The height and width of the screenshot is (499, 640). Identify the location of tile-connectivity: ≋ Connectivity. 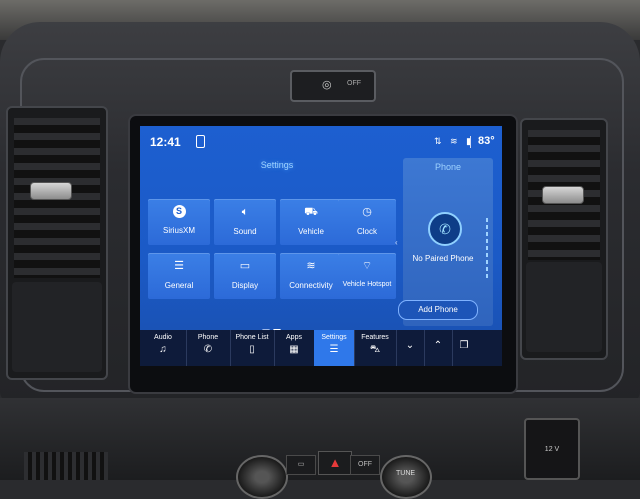
(311, 276).